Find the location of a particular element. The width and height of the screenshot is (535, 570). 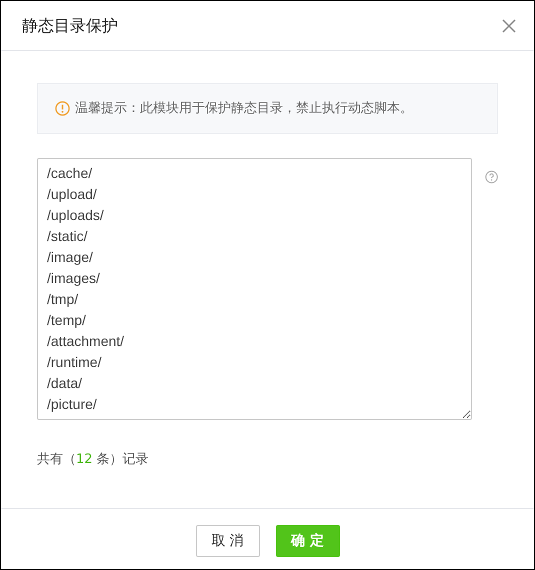

dialog-title: 静态目录保护 is located at coordinates (70, 25).